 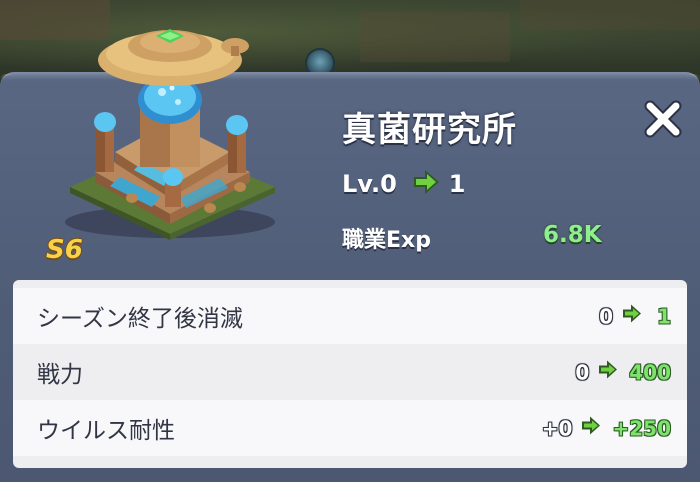 What do you see at coordinates (572, 235) in the screenshot?
I see `exp-value: 6.8K` at bounding box center [572, 235].